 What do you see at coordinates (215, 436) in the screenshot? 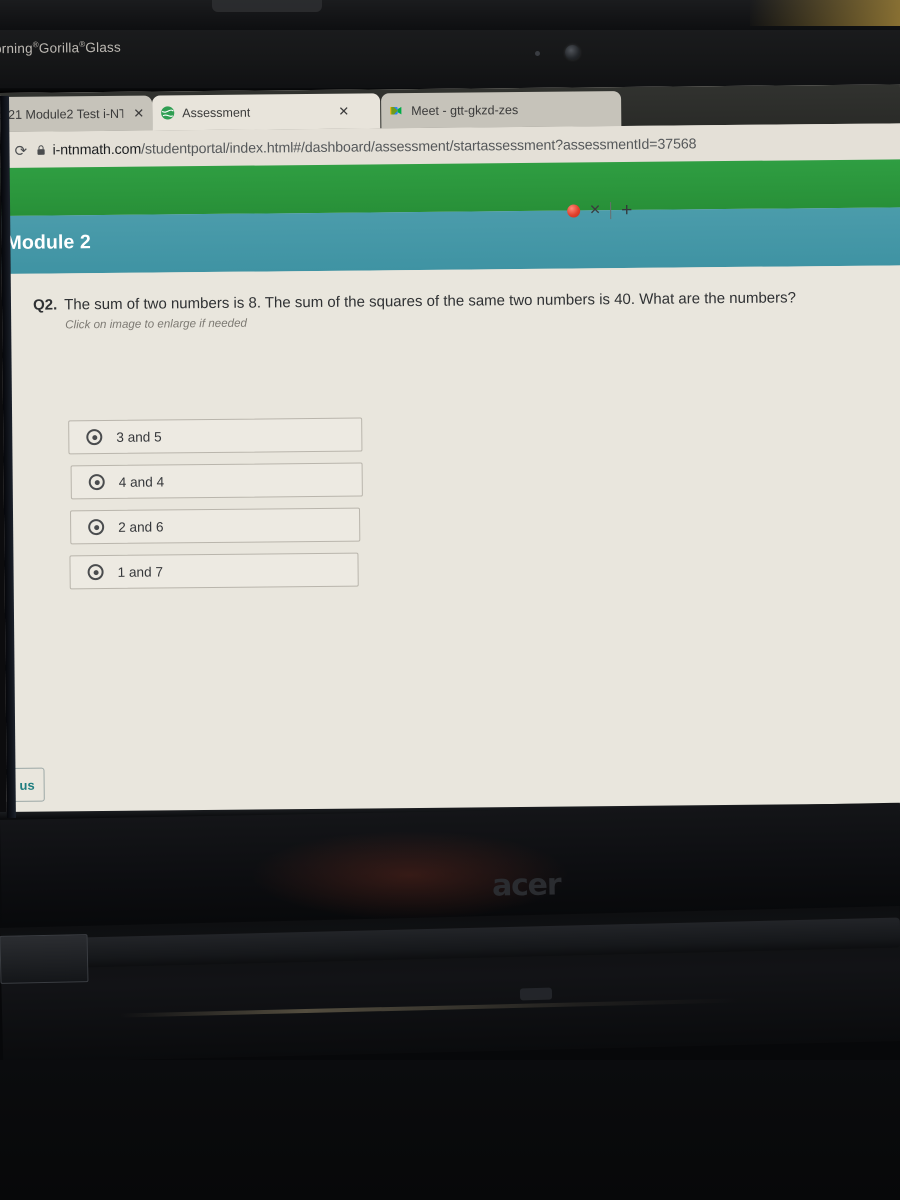
I see `answer-option: 3 and 5` at bounding box center [215, 436].